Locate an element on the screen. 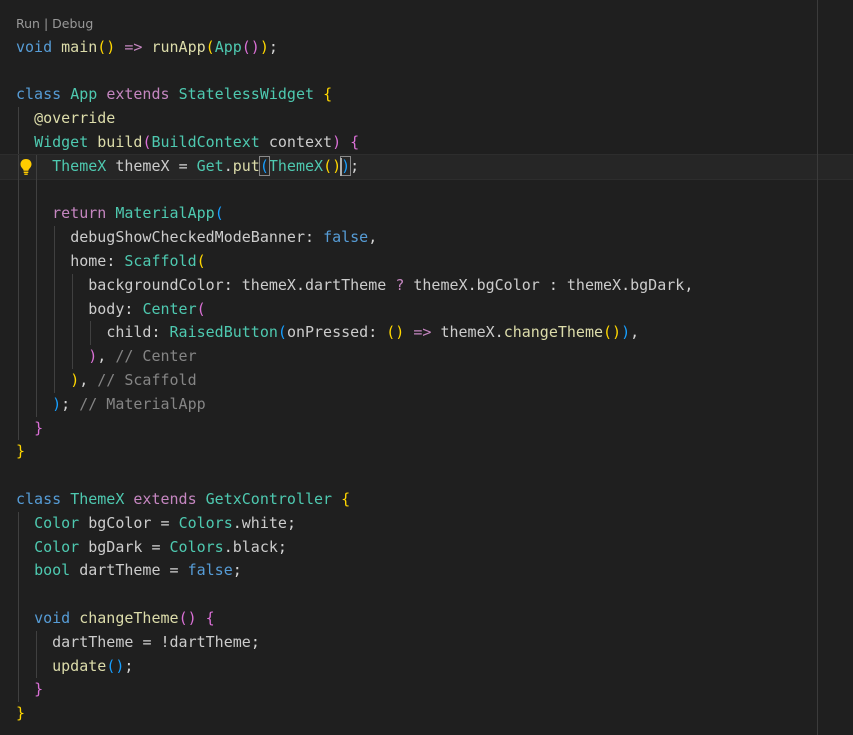 The height and width of the screenshot is (735, 853). line-text: return MaterialApp( is located at coordinates (120, 214).